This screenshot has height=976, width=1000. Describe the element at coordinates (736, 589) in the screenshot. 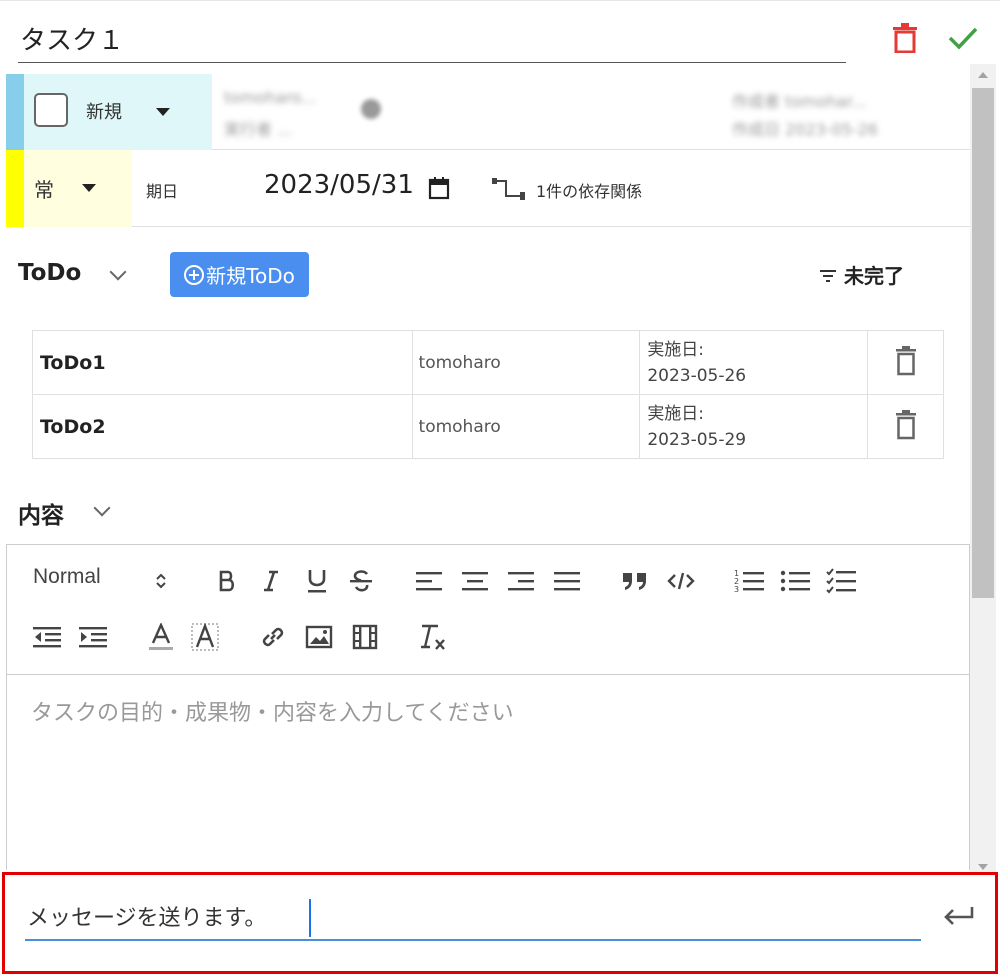

I see `svg-text: 3` at that location.